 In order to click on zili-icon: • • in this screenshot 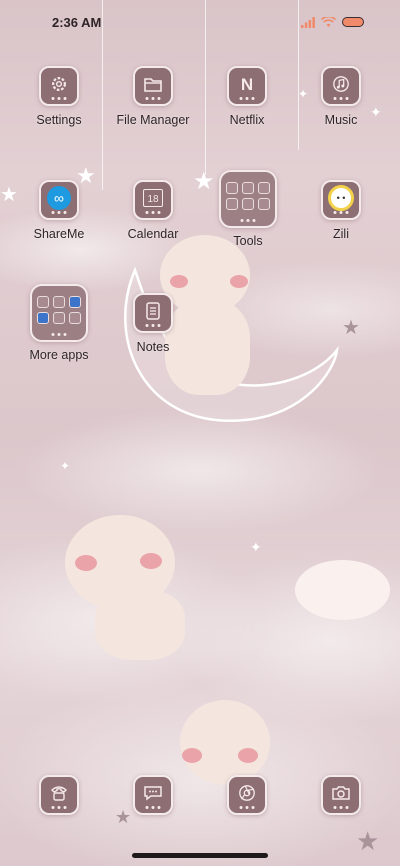, I will do `click(341, 200)`.